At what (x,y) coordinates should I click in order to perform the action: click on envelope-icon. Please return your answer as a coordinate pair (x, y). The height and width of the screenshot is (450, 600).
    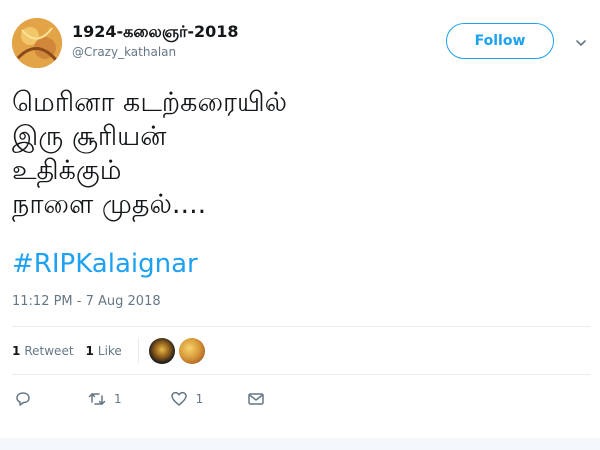
    Looking at the image, I should click on (256, 399).